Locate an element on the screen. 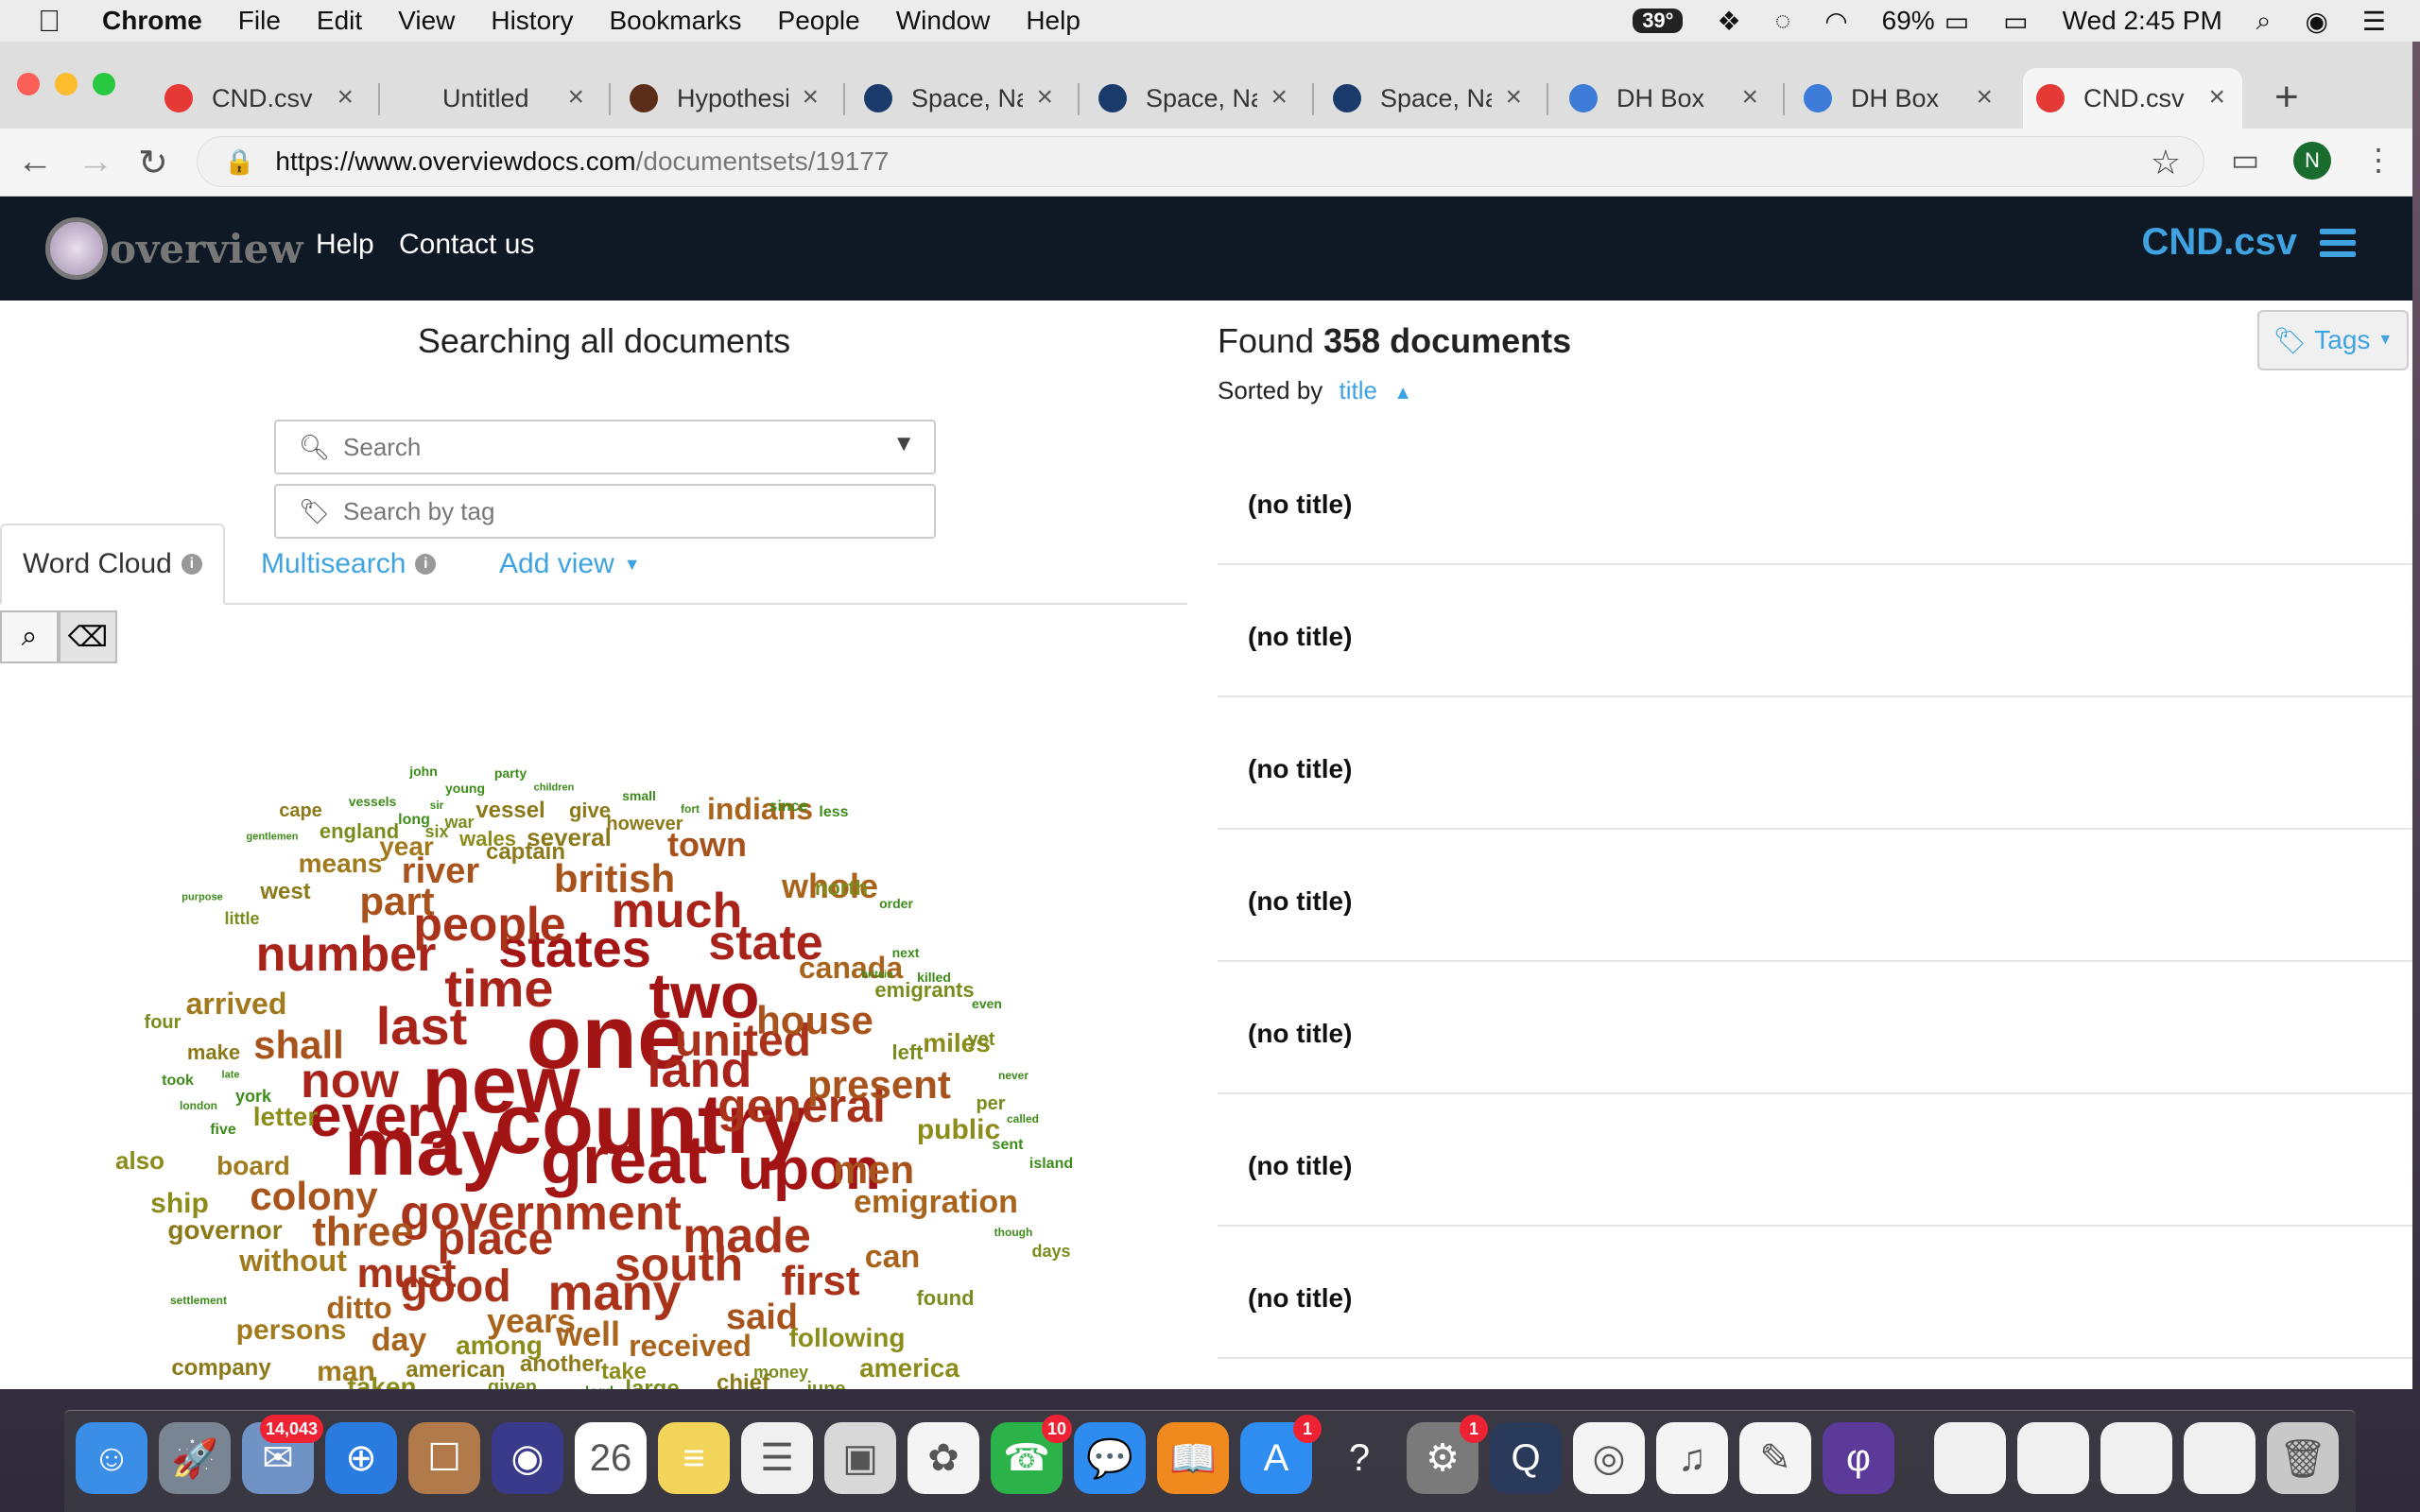  cloud-word-people: people is located at coordinates (489, 924).